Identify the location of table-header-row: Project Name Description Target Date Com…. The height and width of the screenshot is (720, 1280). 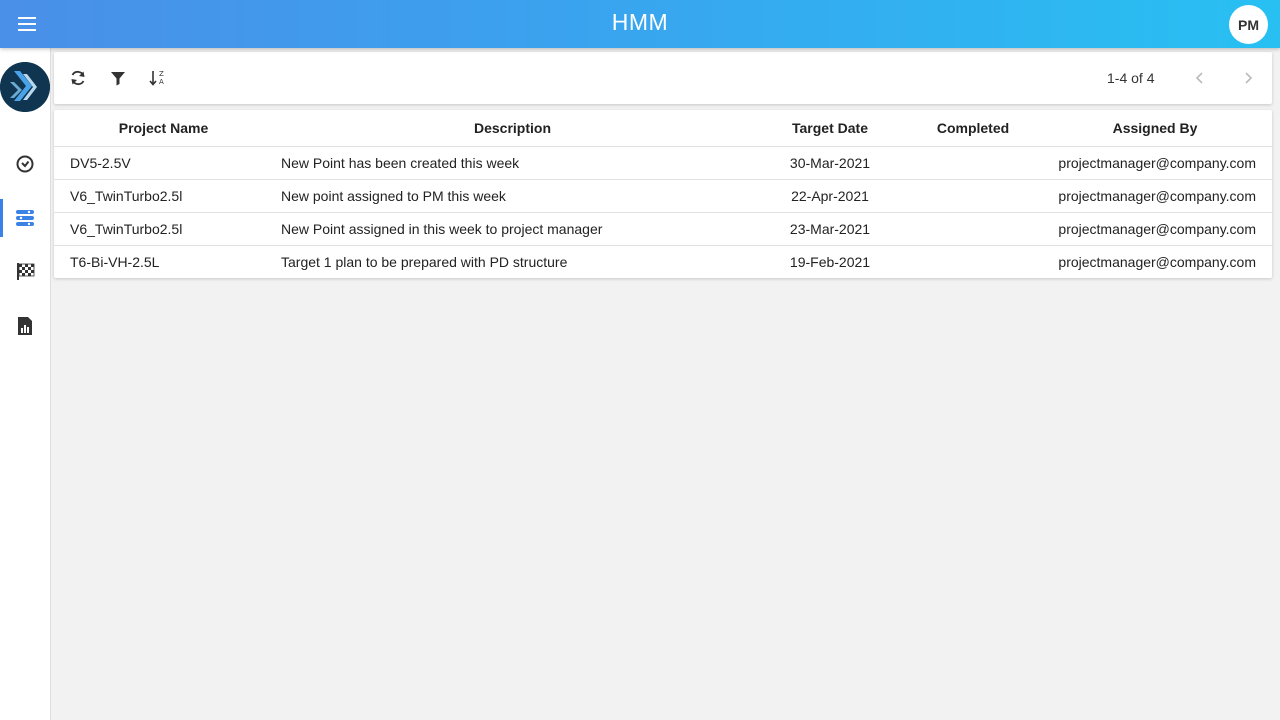
(663, 128).